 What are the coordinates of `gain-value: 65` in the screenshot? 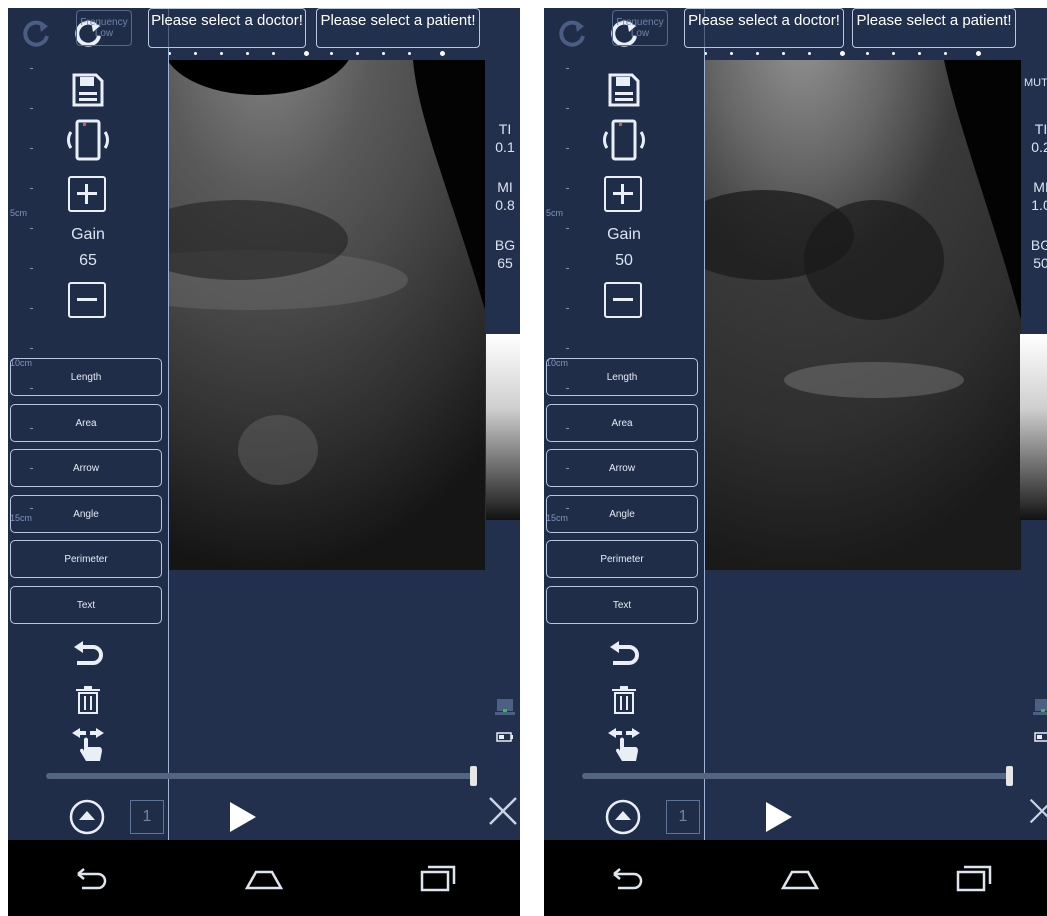 It's located at (88, 260).